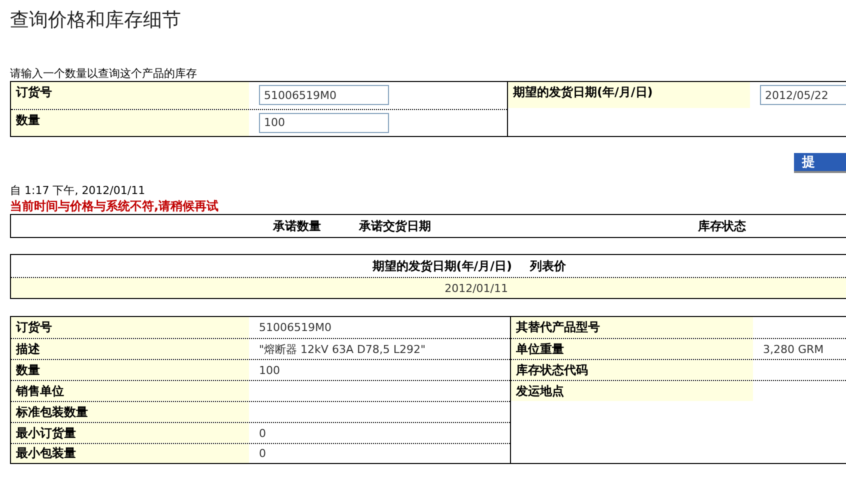 Image resolution: width=846 pixels, height=498 pixels. What do you see at coordinates (130, 453) in the screenshot?
I see `detail-label: 最小包装量` at bounding box center [130, 453].